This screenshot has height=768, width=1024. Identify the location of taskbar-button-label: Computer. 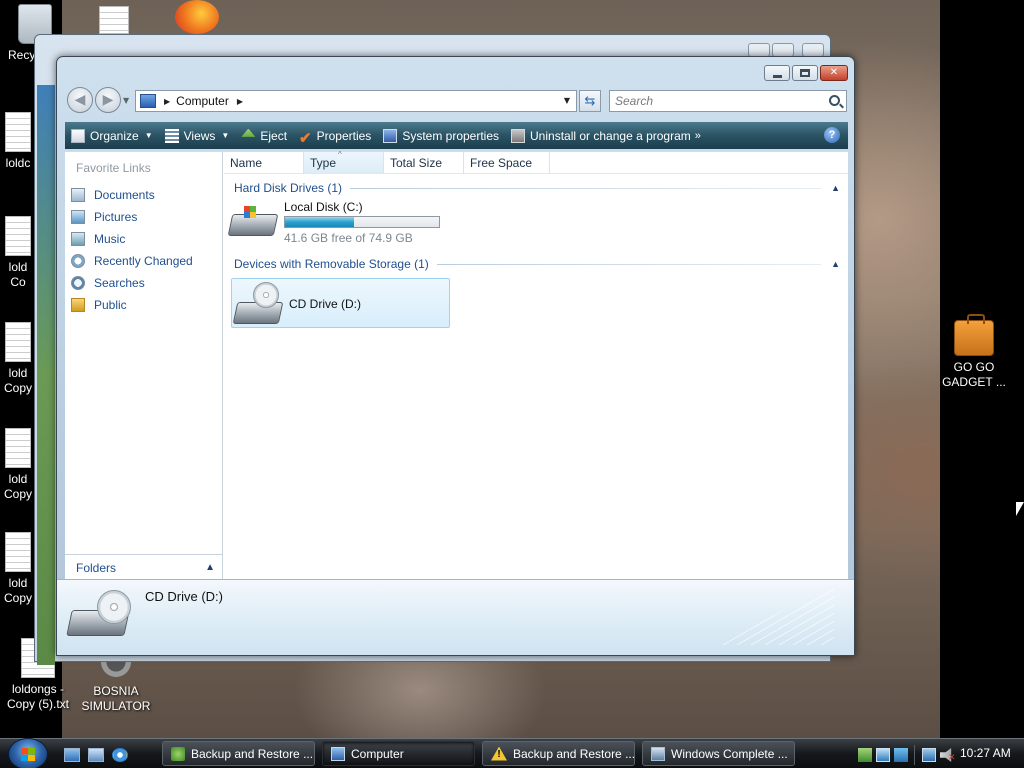
(377, 753).